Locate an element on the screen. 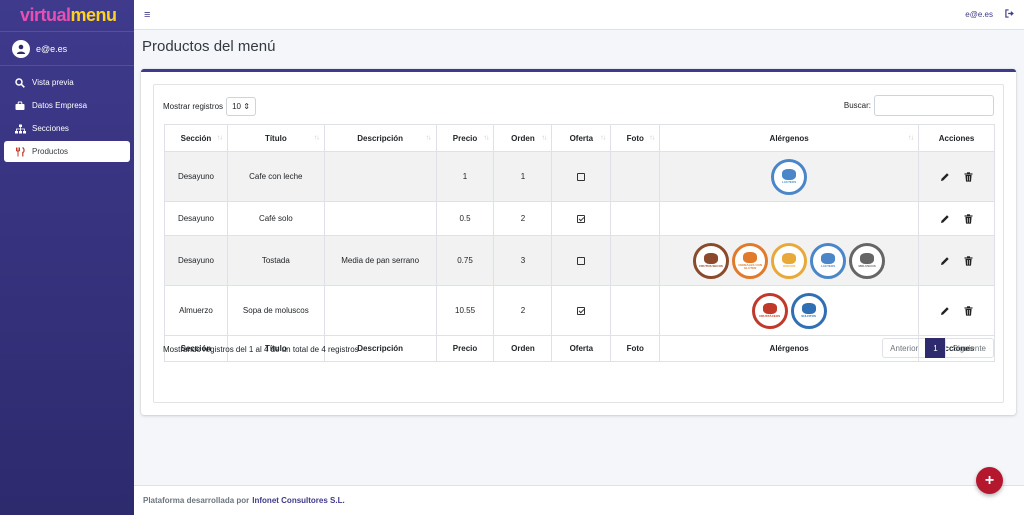 The width and height of the screenshot is (1024, 515). table-row: Desayuno Café solo 0.5 2 is located at coordinates (579, 218).